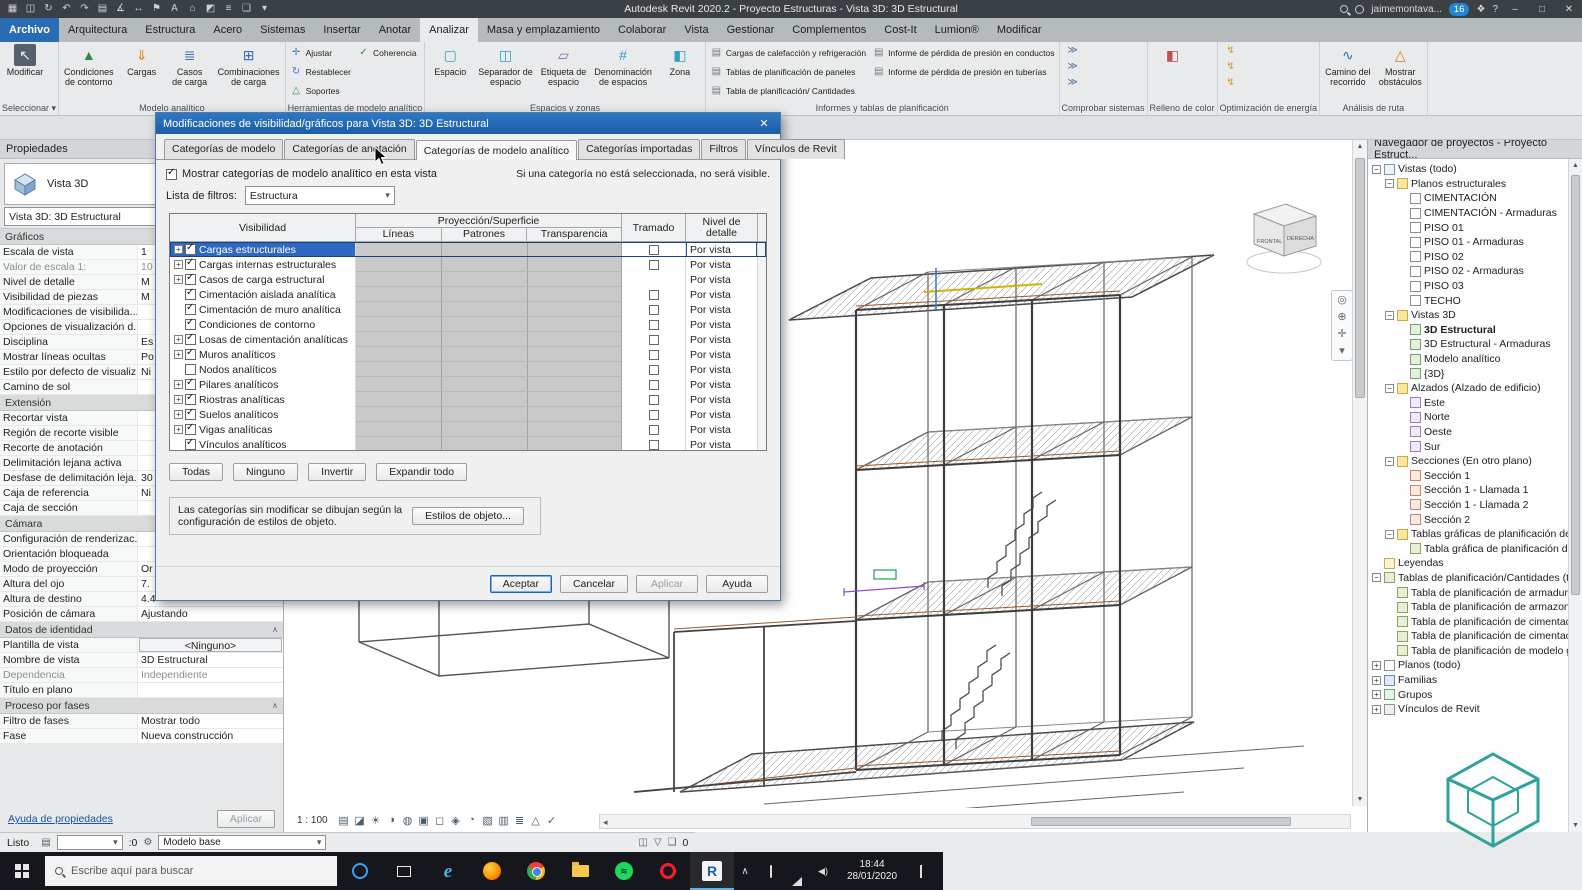  What do you see at coordinates (440, 820) in the screenshot?
I see `show-crop-region-icon: ◻` at bounding box center [440, 820].